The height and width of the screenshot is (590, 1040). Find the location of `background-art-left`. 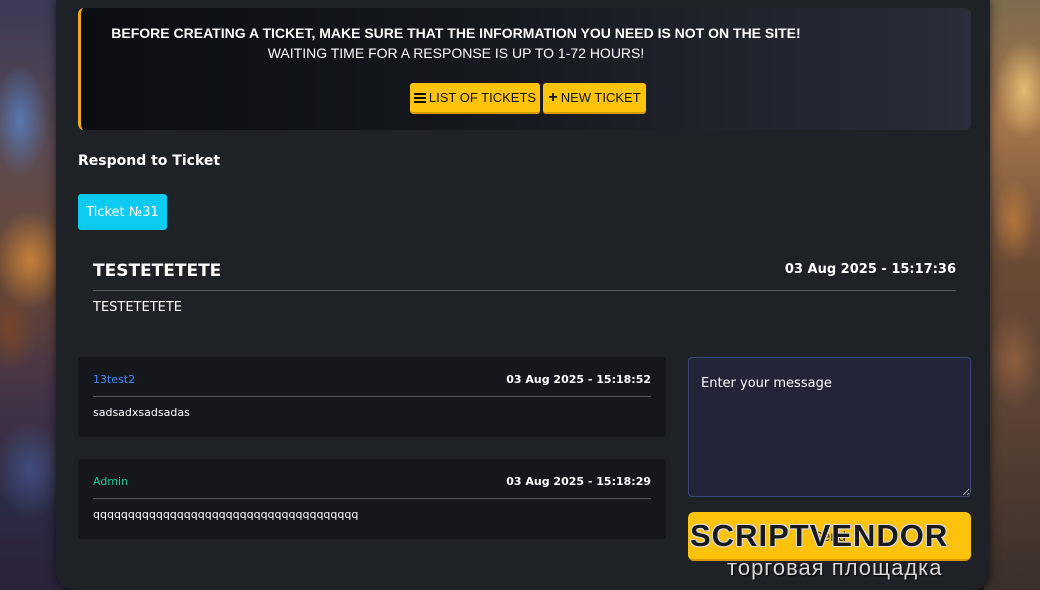

background-art-left is located at coordinates (32, 295).